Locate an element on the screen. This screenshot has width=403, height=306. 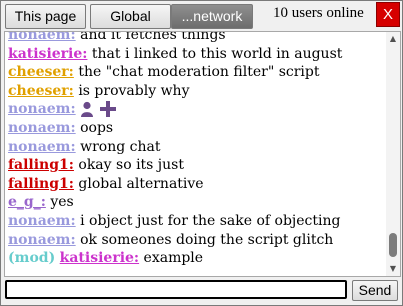
chat-message: falling1: okay so its just is located at coordinates (197, 165).